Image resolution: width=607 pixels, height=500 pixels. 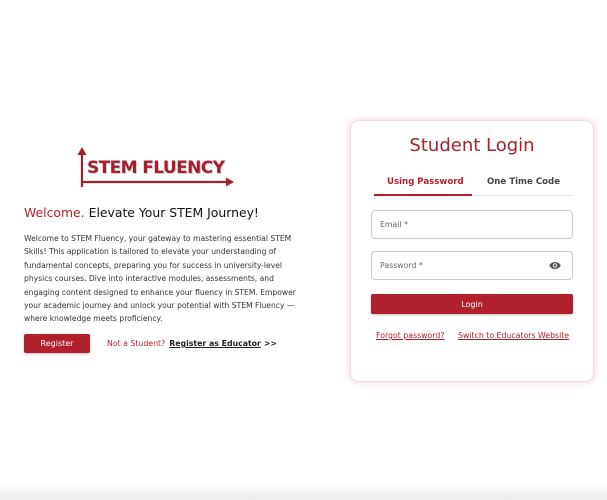 I want to click on email-label: Email *, so click(x=394, y=224).